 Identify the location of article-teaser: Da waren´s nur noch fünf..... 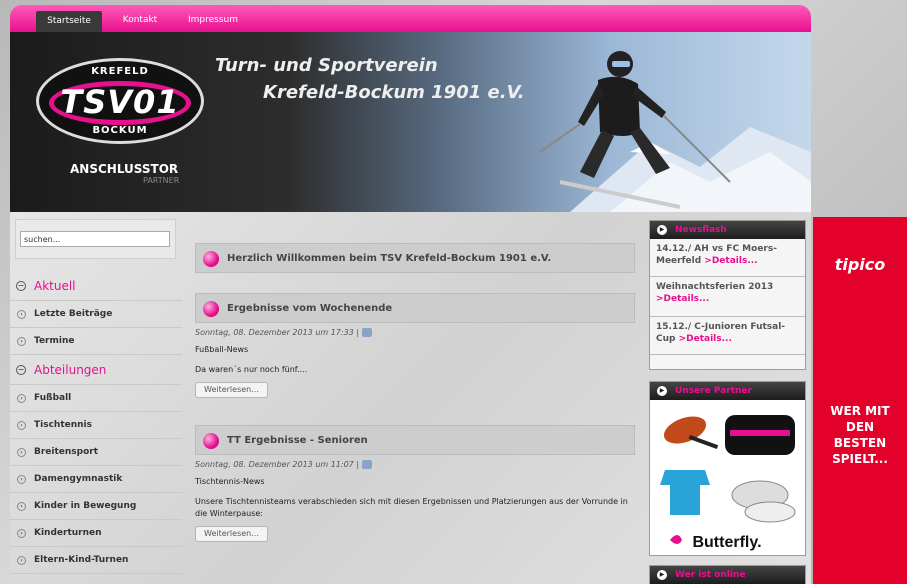
(251, 369).